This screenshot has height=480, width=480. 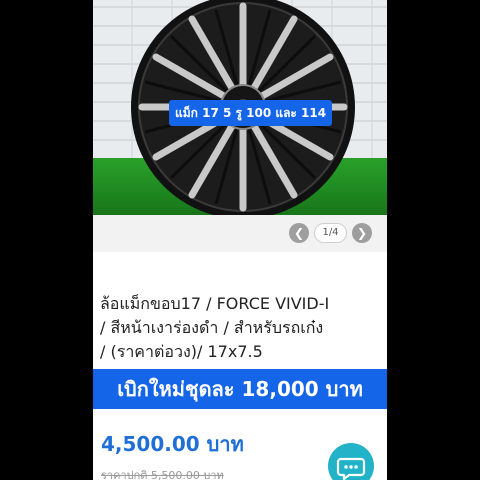 I want to click on title-line-1: ล้อแม็กขอบ17 / FORCE VIVID-I, so click(x=215, y=303).